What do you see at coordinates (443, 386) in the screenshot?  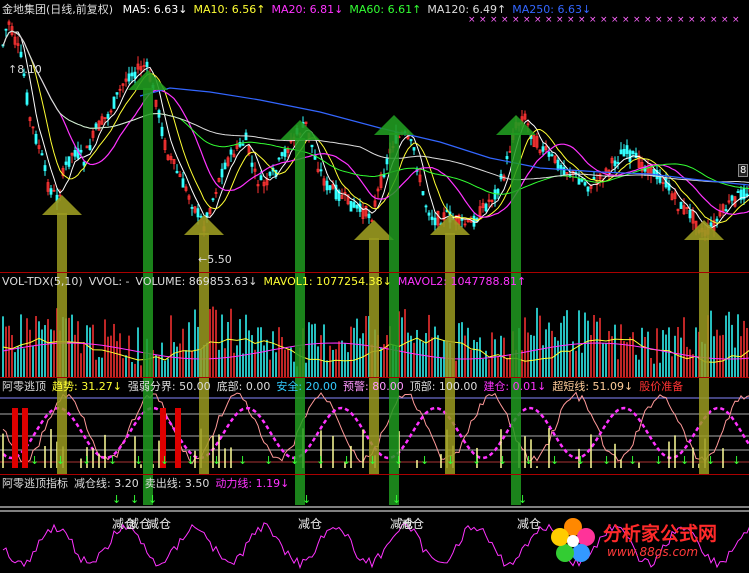 I see `escape-legend-item: 顶部: 100.00` at bounding box center [443, 386].